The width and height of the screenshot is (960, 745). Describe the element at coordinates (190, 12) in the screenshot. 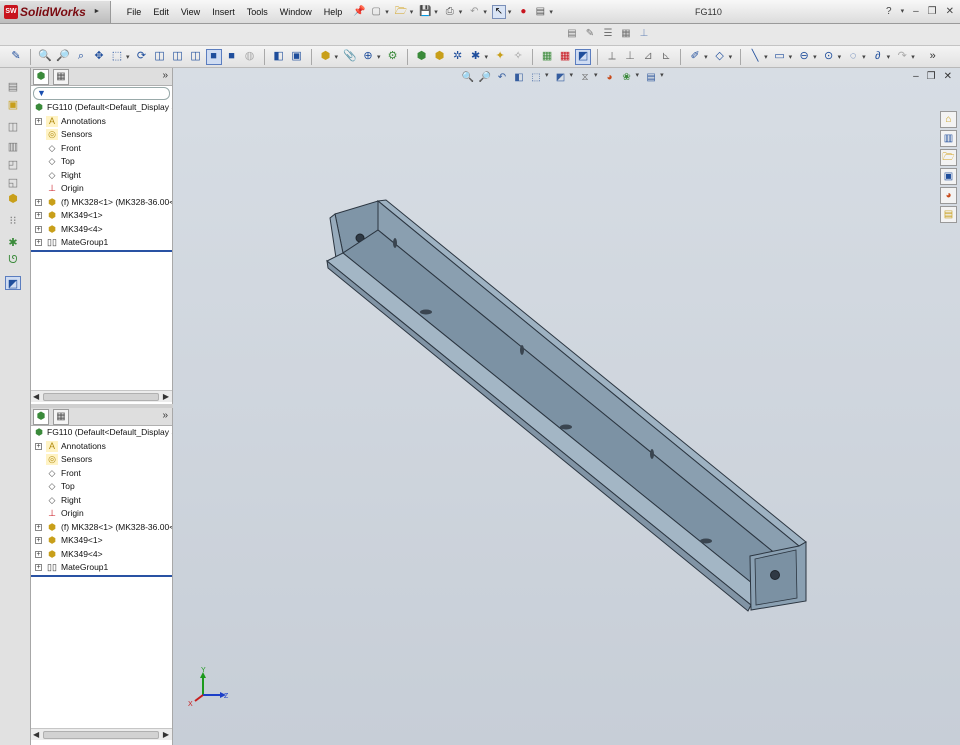

I see `menu-view: View` at that location.